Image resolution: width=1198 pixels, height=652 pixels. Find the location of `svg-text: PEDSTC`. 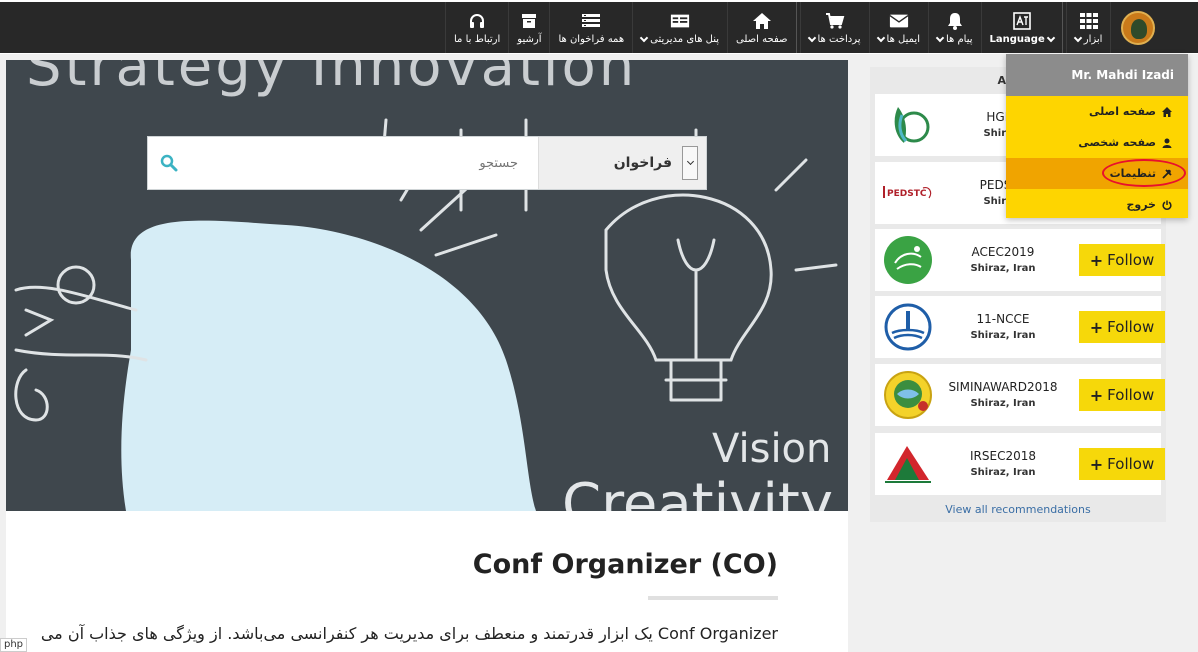

svg-text: PEDSTC is located at coordinates (907, 194).